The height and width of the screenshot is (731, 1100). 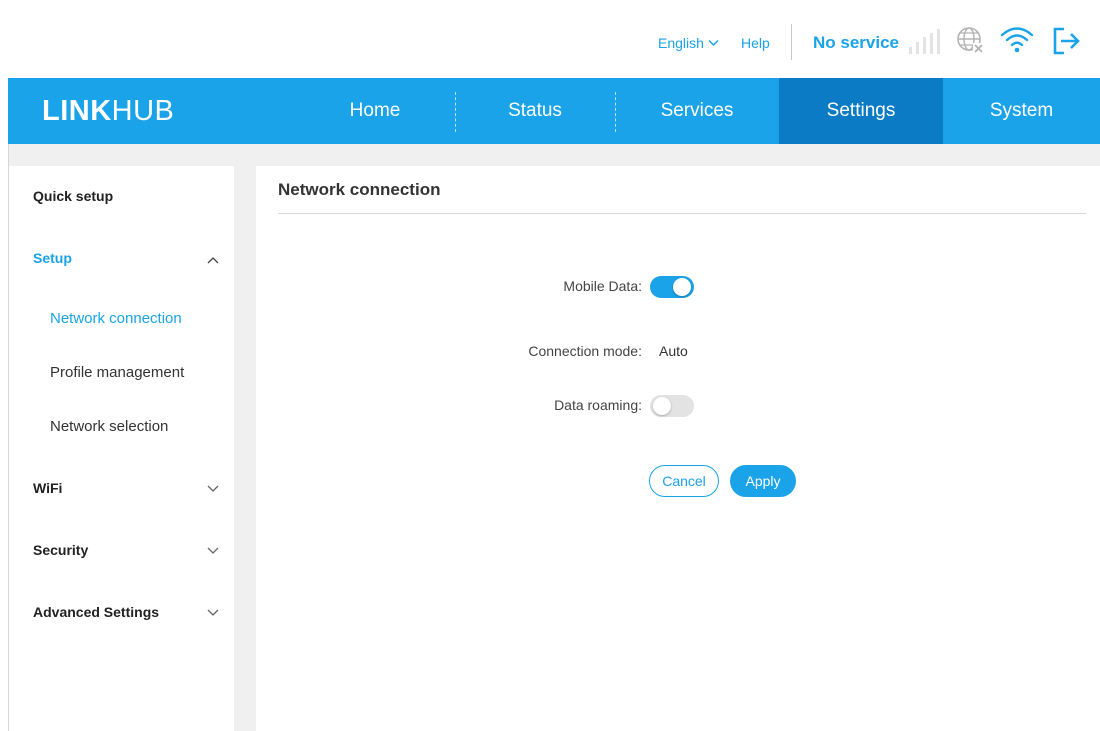 I want to click on network-status-text: No service, so click(x=856, y=42).